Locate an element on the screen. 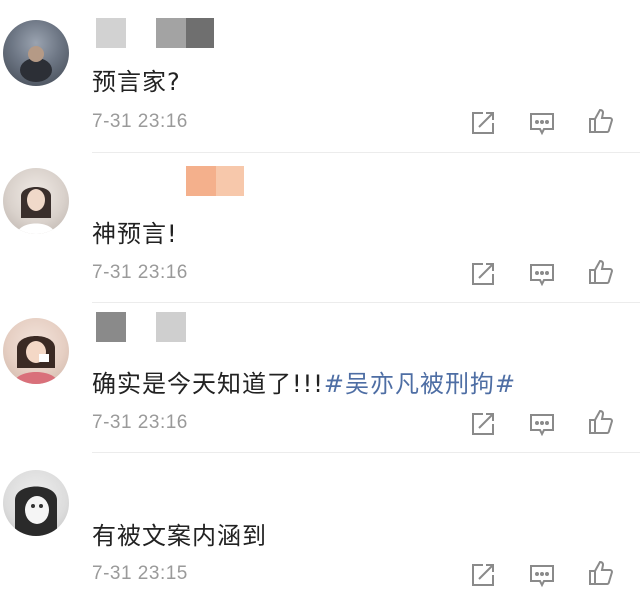 The width and height of the screenshot is (640, 613). comment-text: 有被文案内涵到 is located at coordinates (179, 536).